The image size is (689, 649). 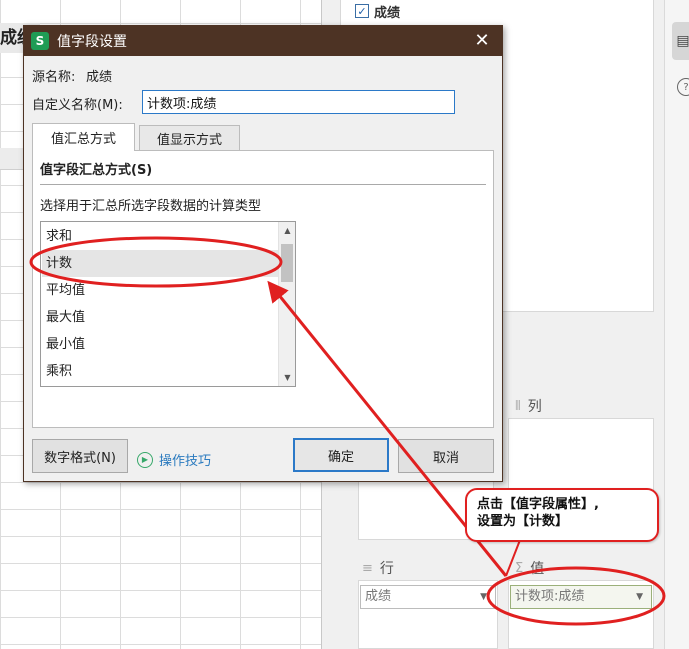 What do you see at coordinates (160, 290) in the screenshot?
I see `list-item-average: 平均值` at bounding box center [160, 290].